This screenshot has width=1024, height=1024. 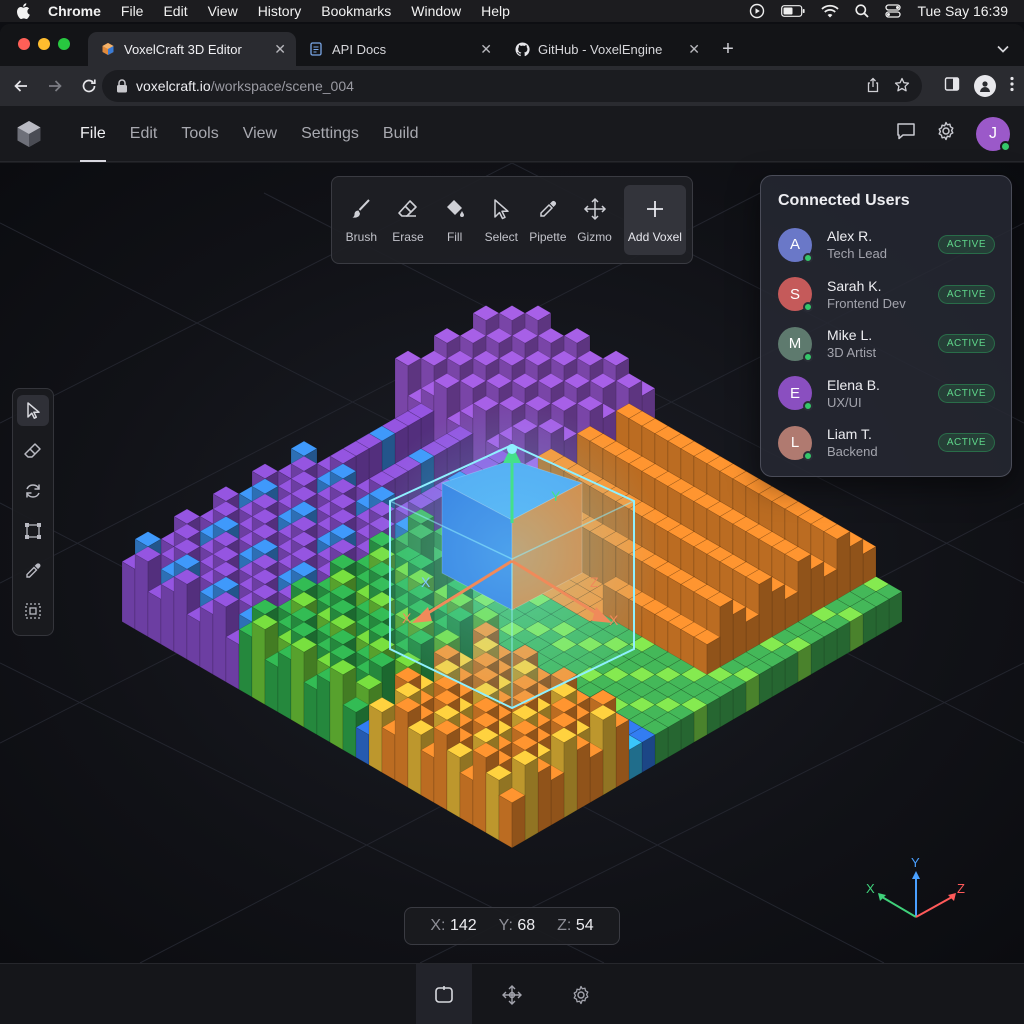 What do you see at coordinates (886, 295) in the screenshot?
I see `user-row: S Sarah K. Frontend Dev ACTIVE` at bounding box center [886, 295].